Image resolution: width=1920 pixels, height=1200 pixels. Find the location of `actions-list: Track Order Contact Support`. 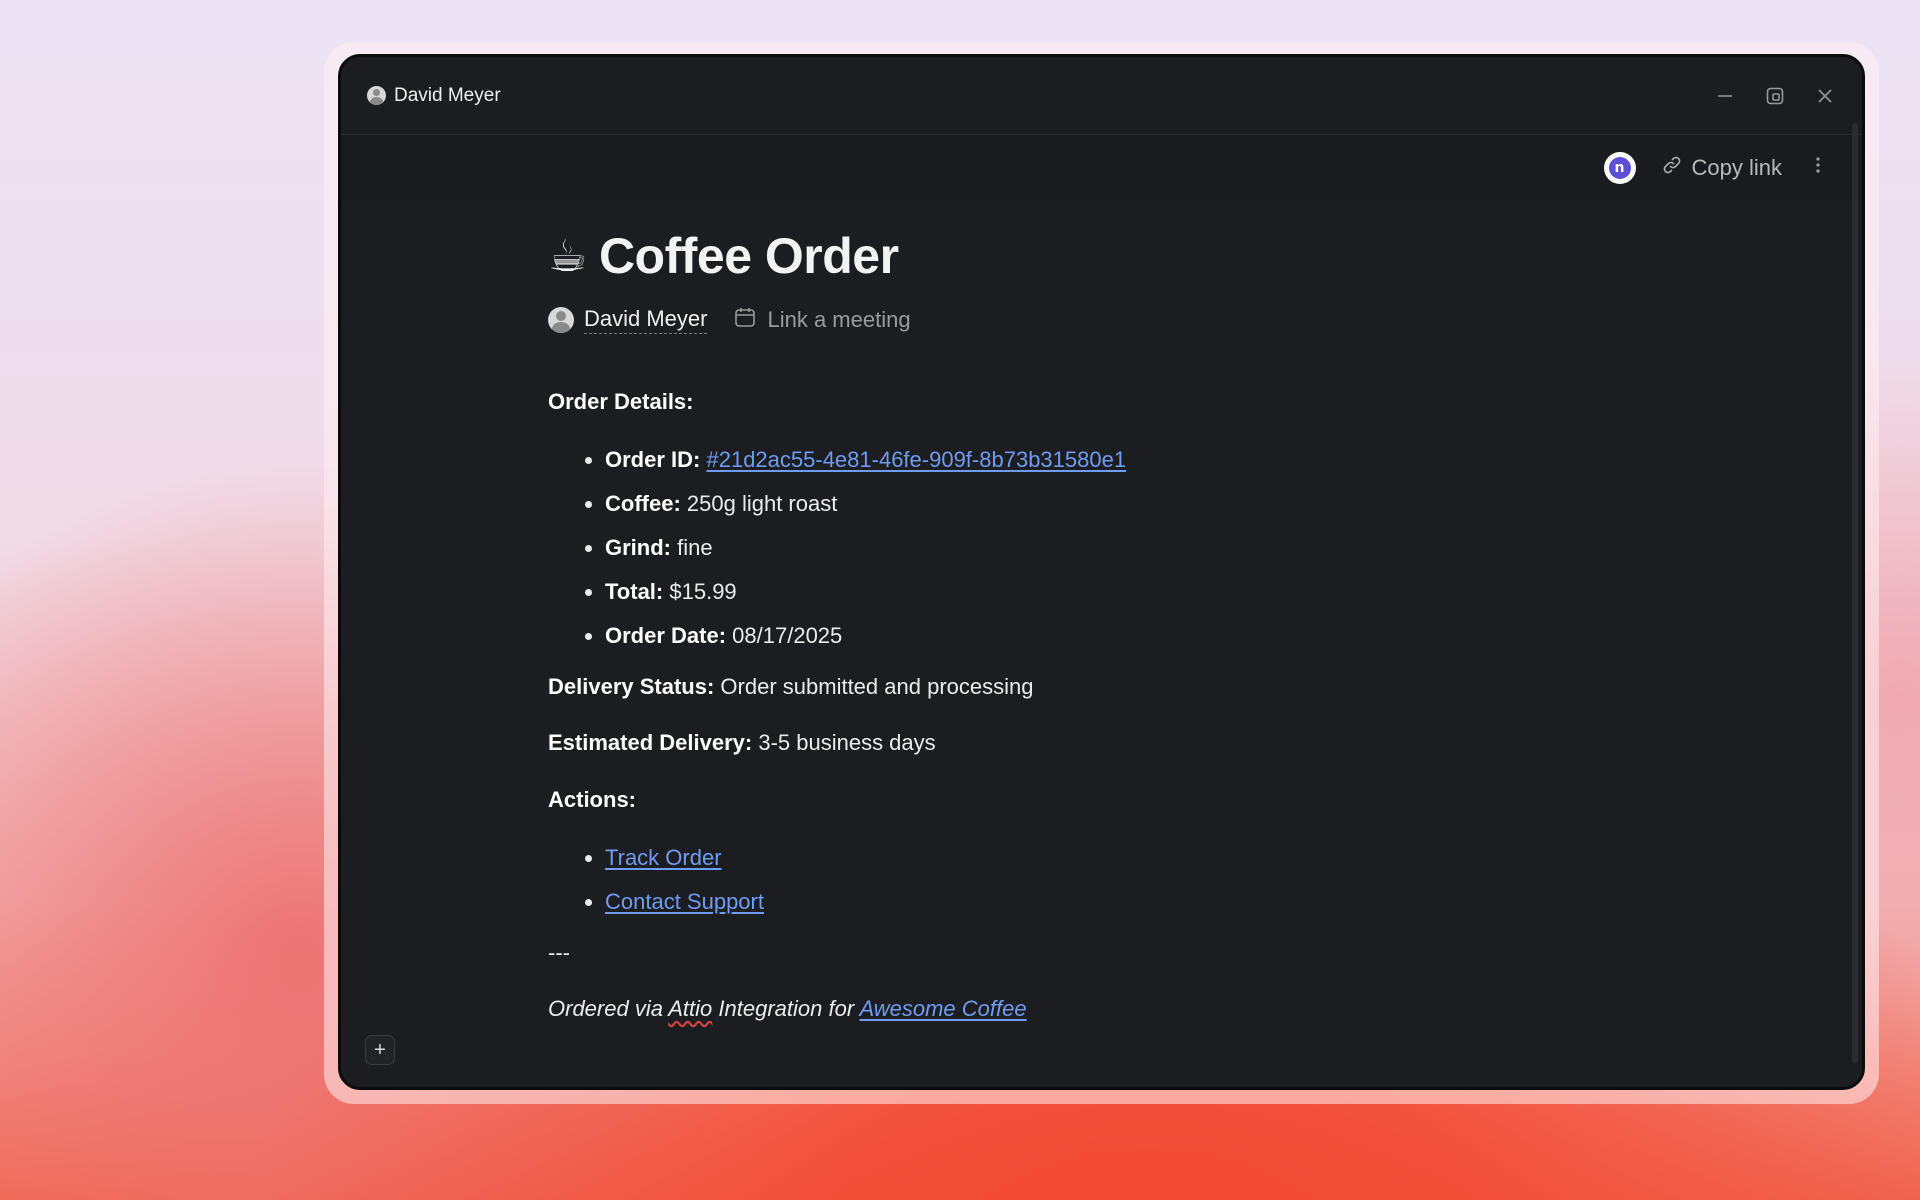

actions-list: Track Order Contact Support is located at coordinates (1098, 880).